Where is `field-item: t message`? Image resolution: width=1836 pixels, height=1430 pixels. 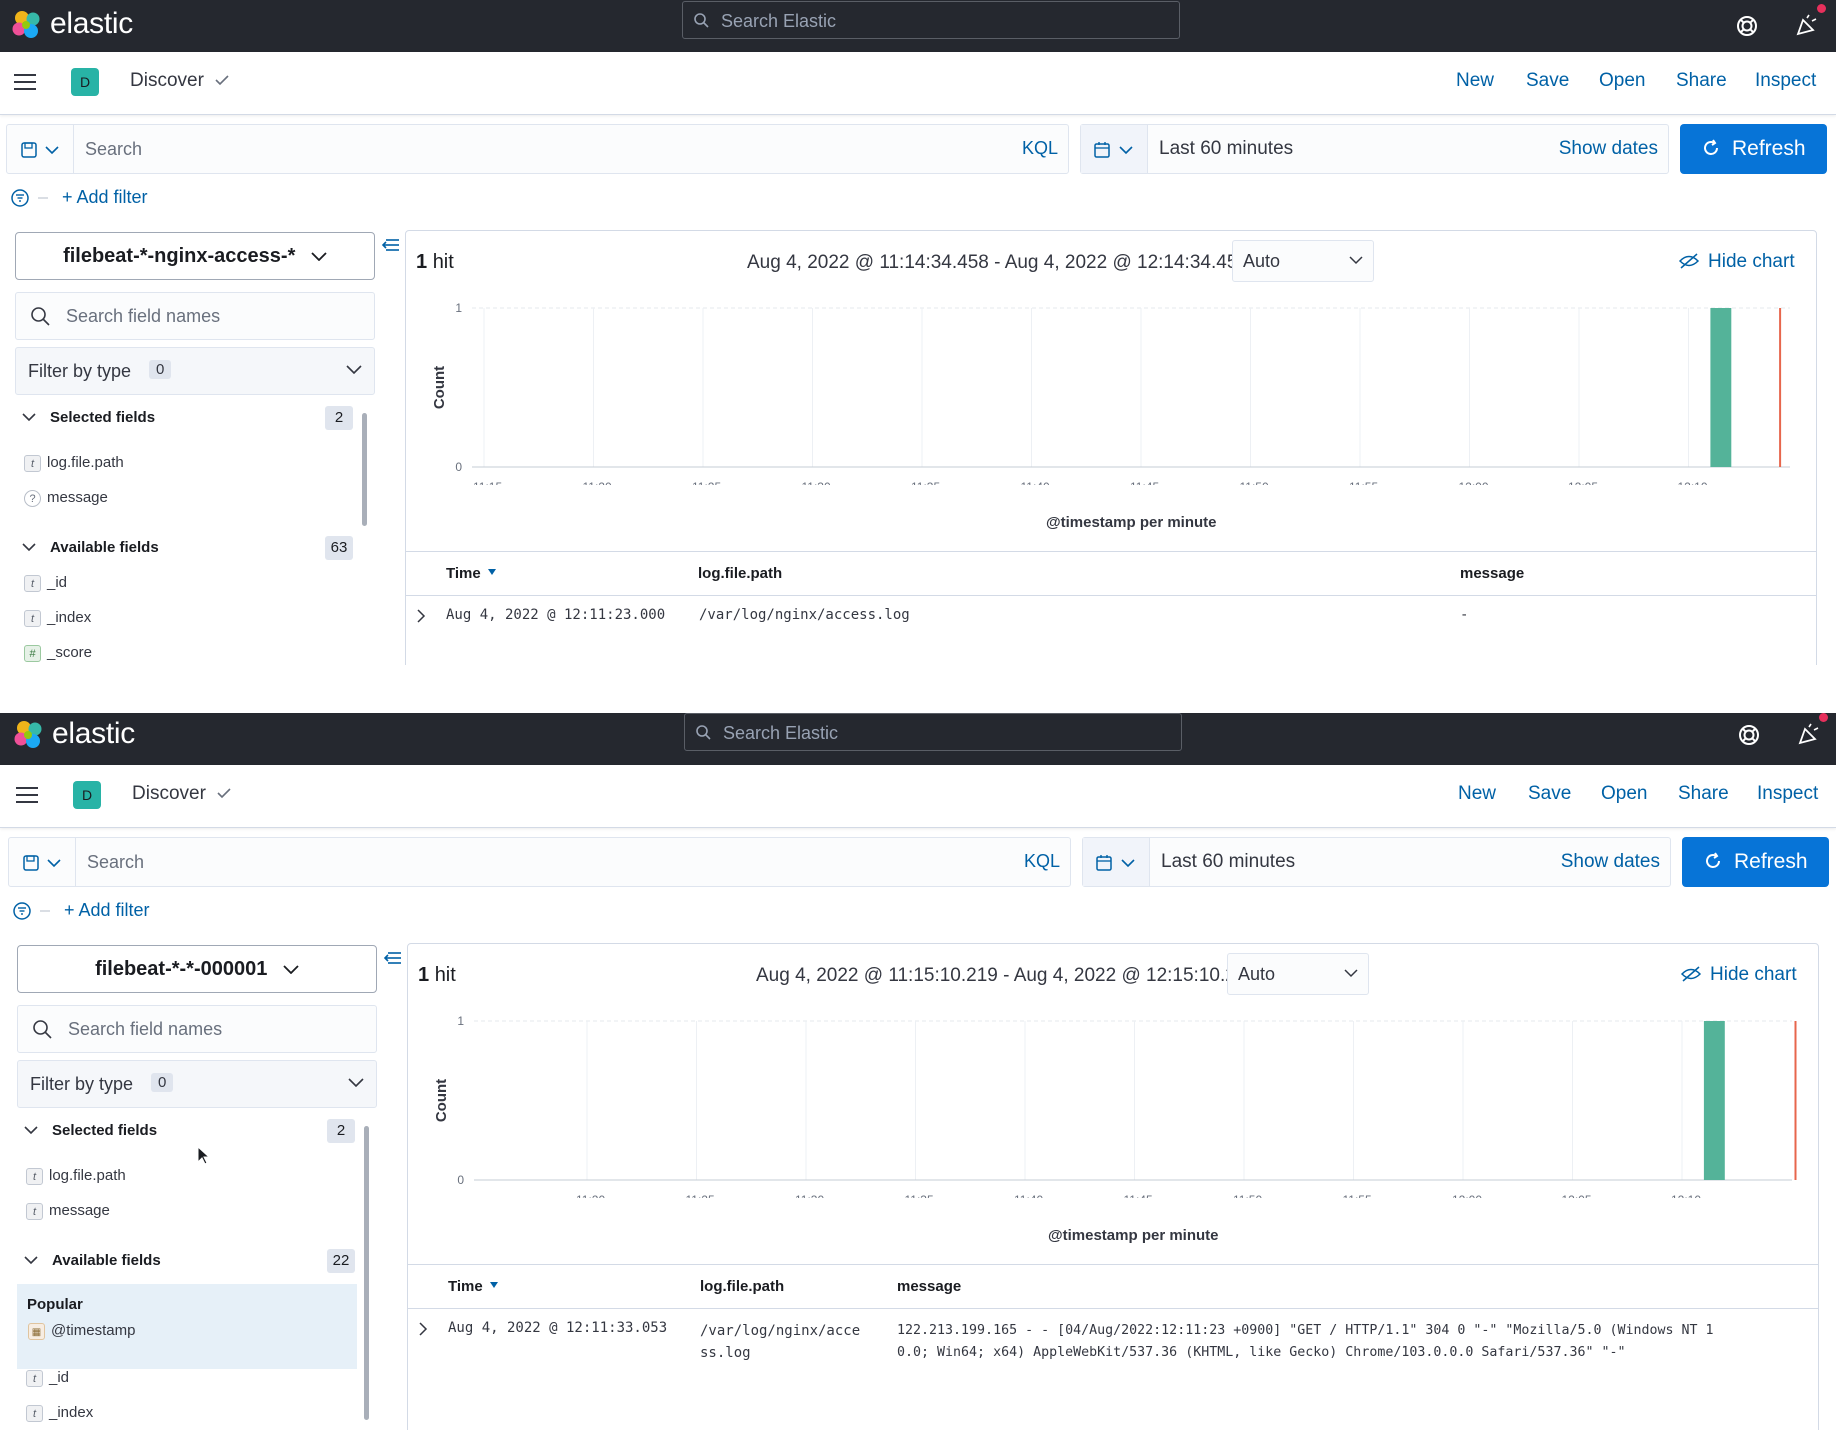
field-item: t message is located at coordinates (68, 1213).